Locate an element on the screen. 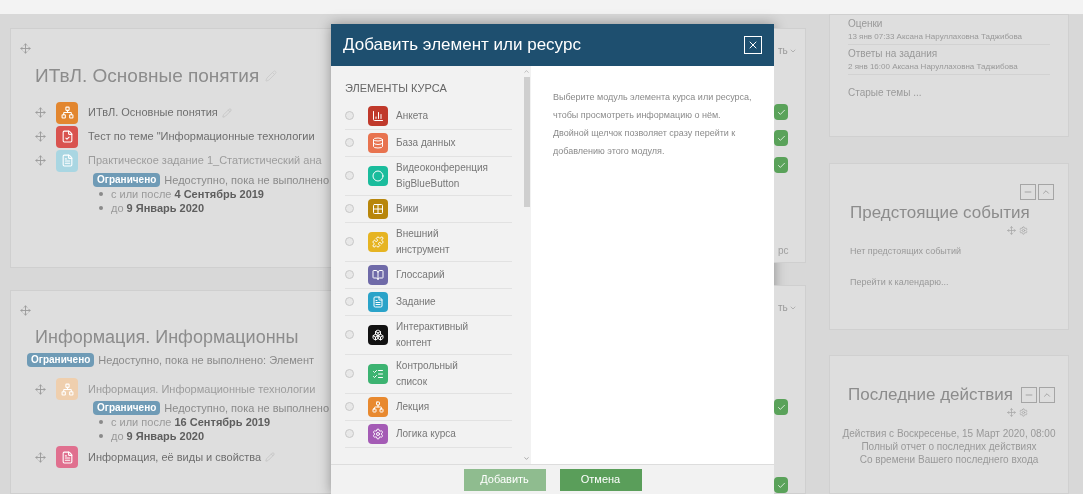  module-option: Анкета is located at coordinates (428, 116).